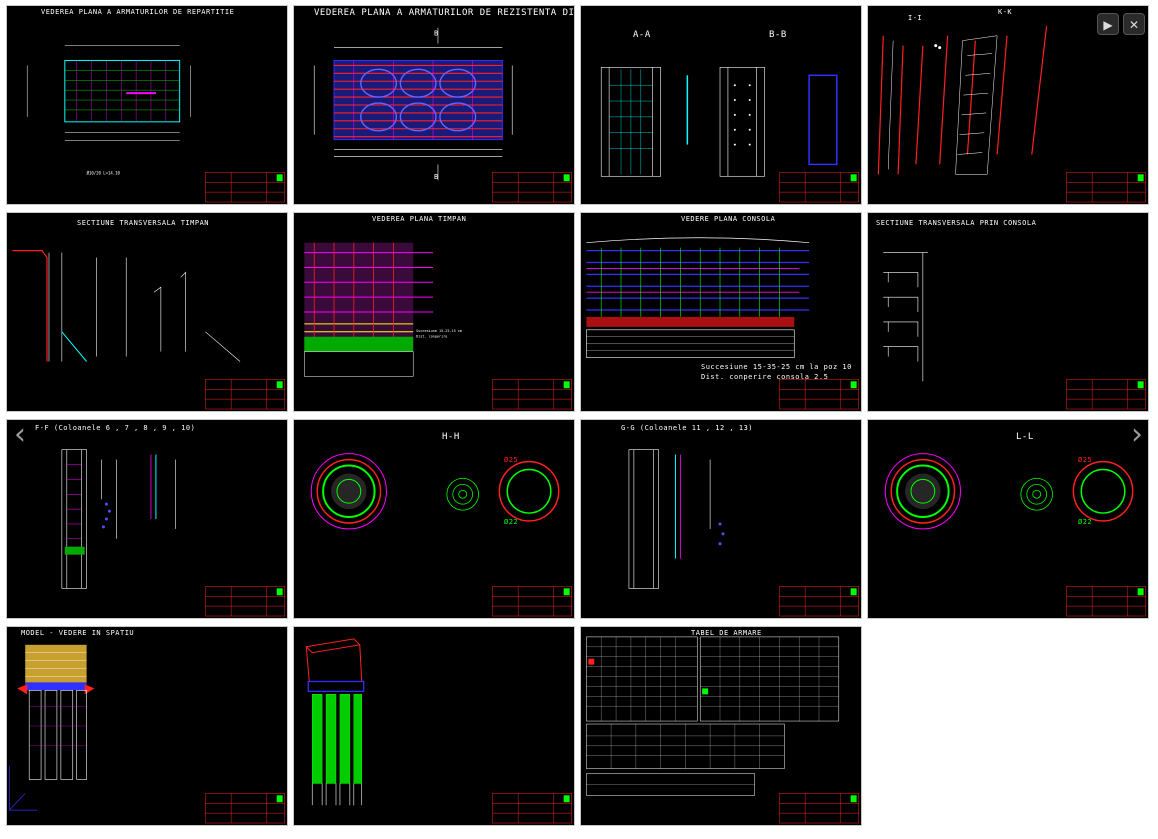  Describe the element at coordinates (441, 535) in the screenshot. I see `drawing-pile-section-hh` at that location.